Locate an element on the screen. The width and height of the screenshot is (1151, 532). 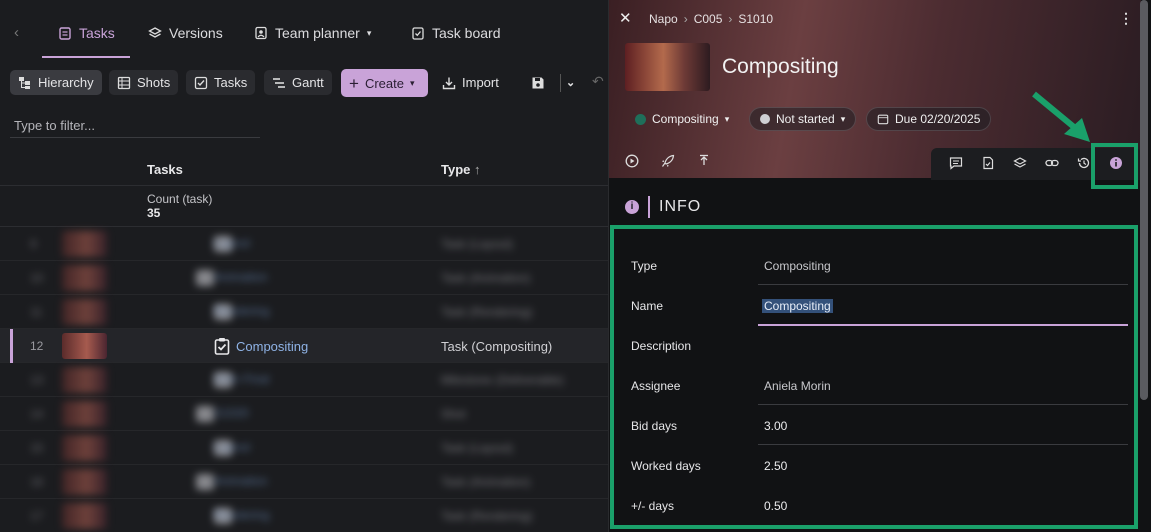
table-row: 9 Layout Task (Layout) is located at coordinates (305, 244).